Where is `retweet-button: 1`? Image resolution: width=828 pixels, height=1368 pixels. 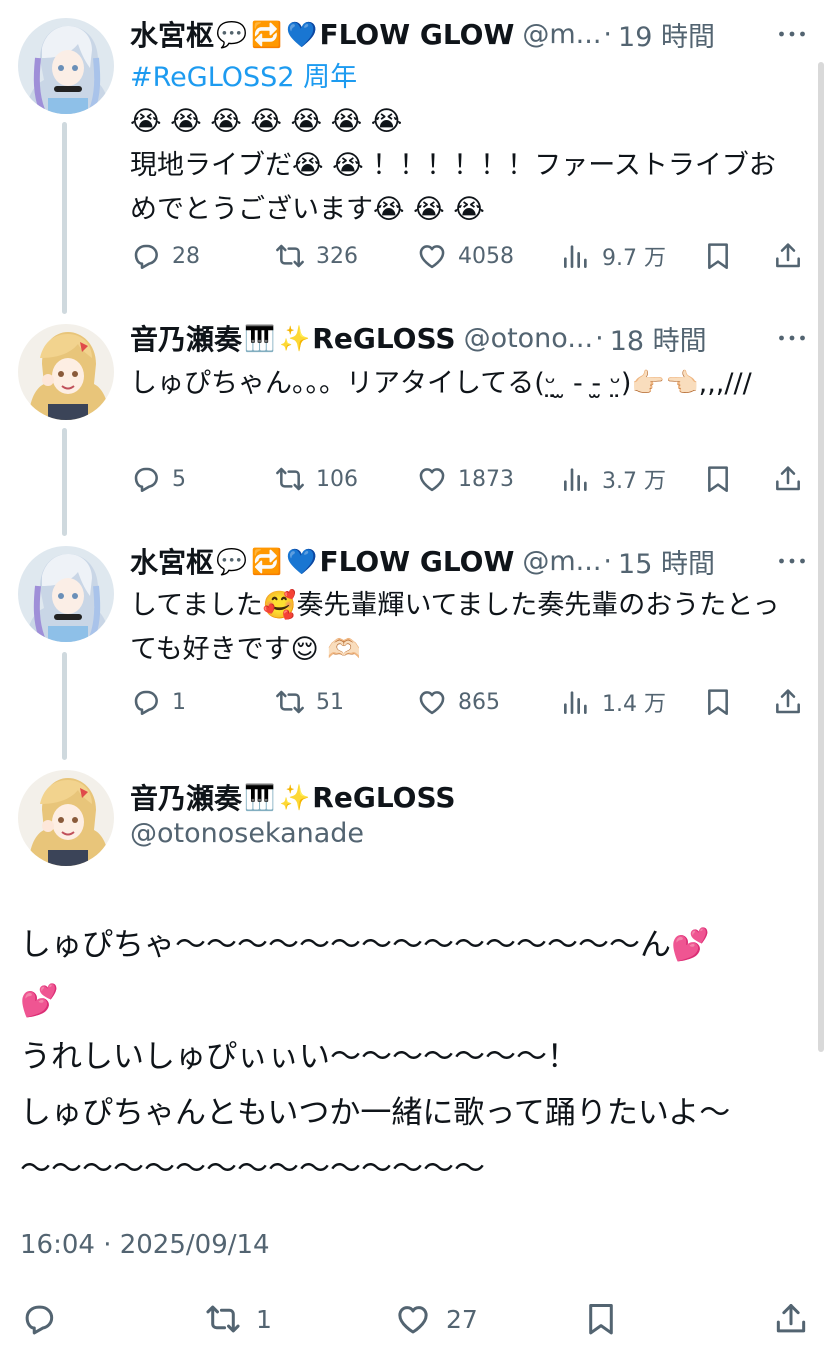
retweet-button: 1 is located at coordinates (238, 1319).